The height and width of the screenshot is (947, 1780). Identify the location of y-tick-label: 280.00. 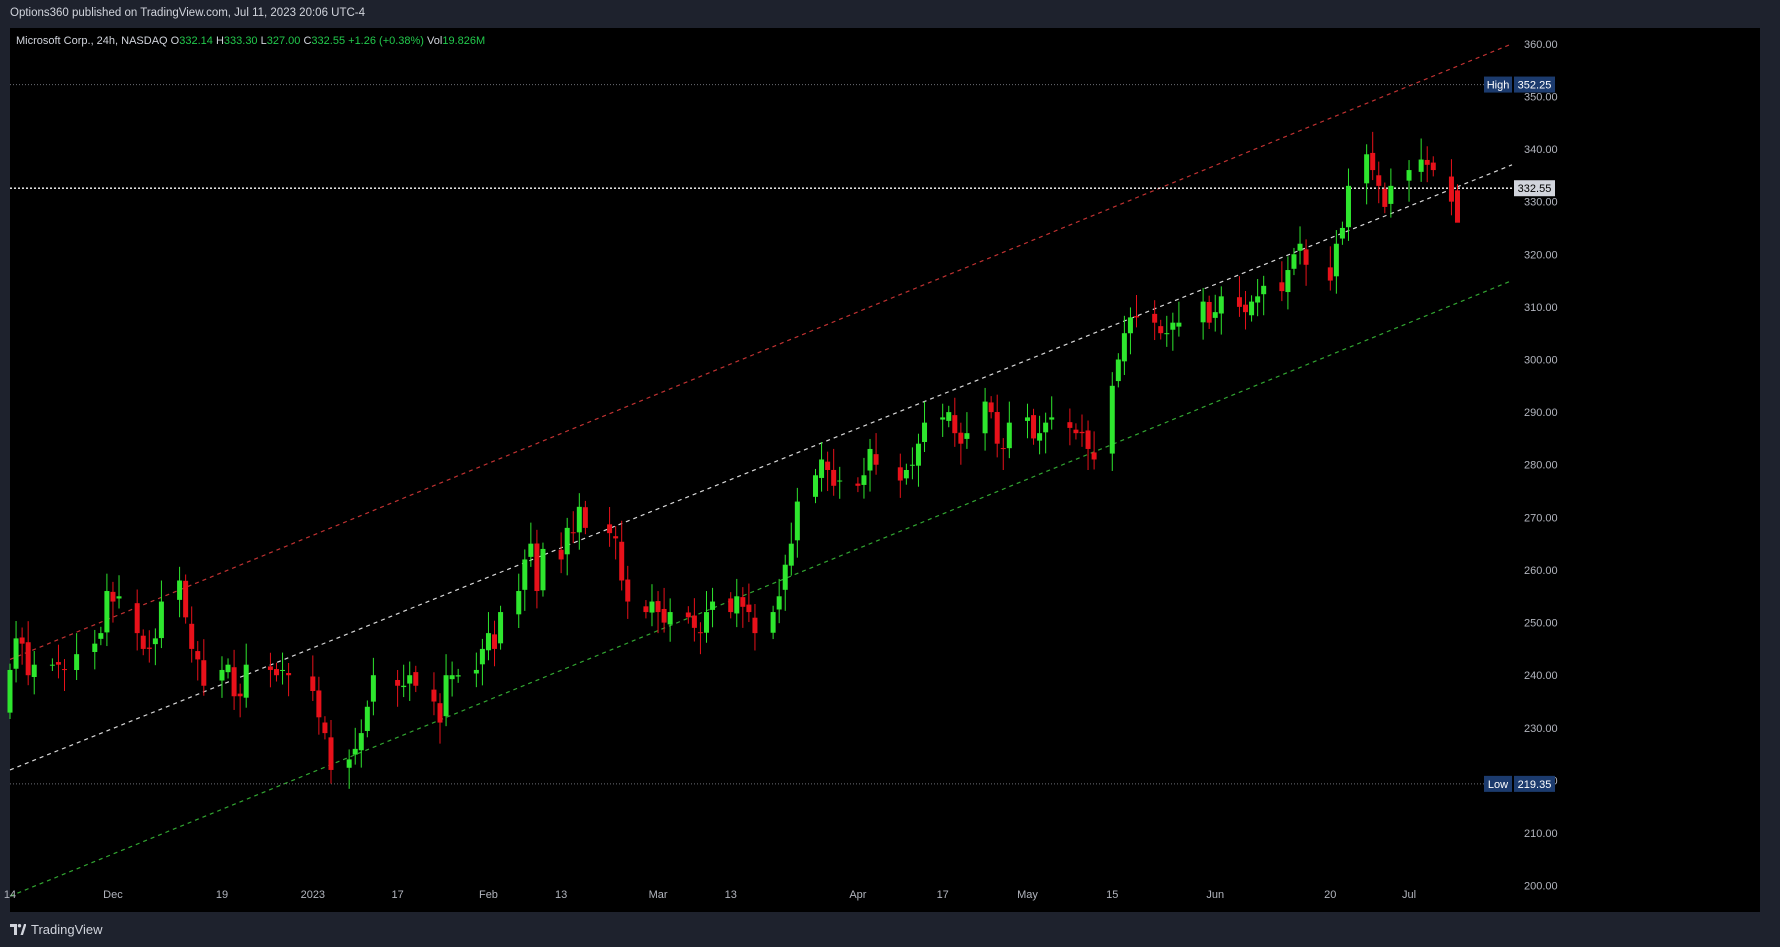
(1541, 466).